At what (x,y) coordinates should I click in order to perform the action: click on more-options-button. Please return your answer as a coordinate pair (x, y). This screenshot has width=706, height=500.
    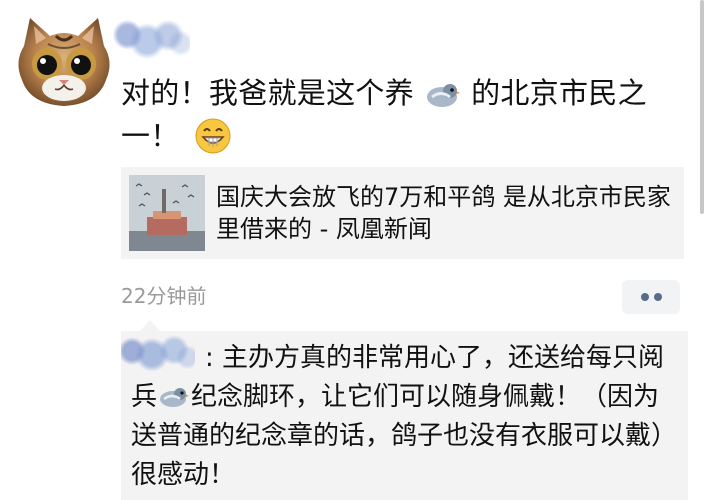
    Looking at the image, I should click on (651, 297).